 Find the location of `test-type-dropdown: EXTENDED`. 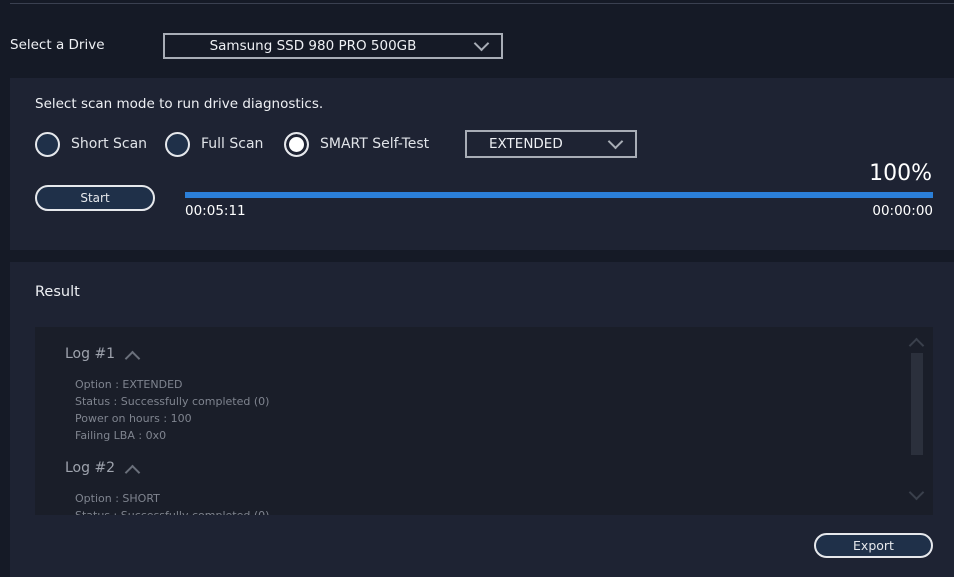

test-type-dropdown: EXTENDED is located at coordinates (551, 144).